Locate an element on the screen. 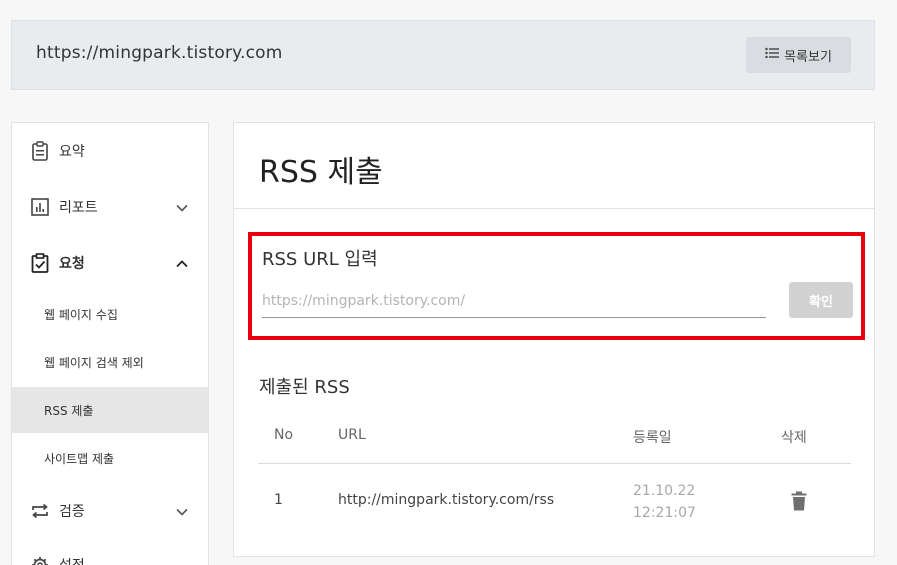 The height and width of the screenshot is (565, 897). chevron-up-icon is located at coordinates (182, 264).